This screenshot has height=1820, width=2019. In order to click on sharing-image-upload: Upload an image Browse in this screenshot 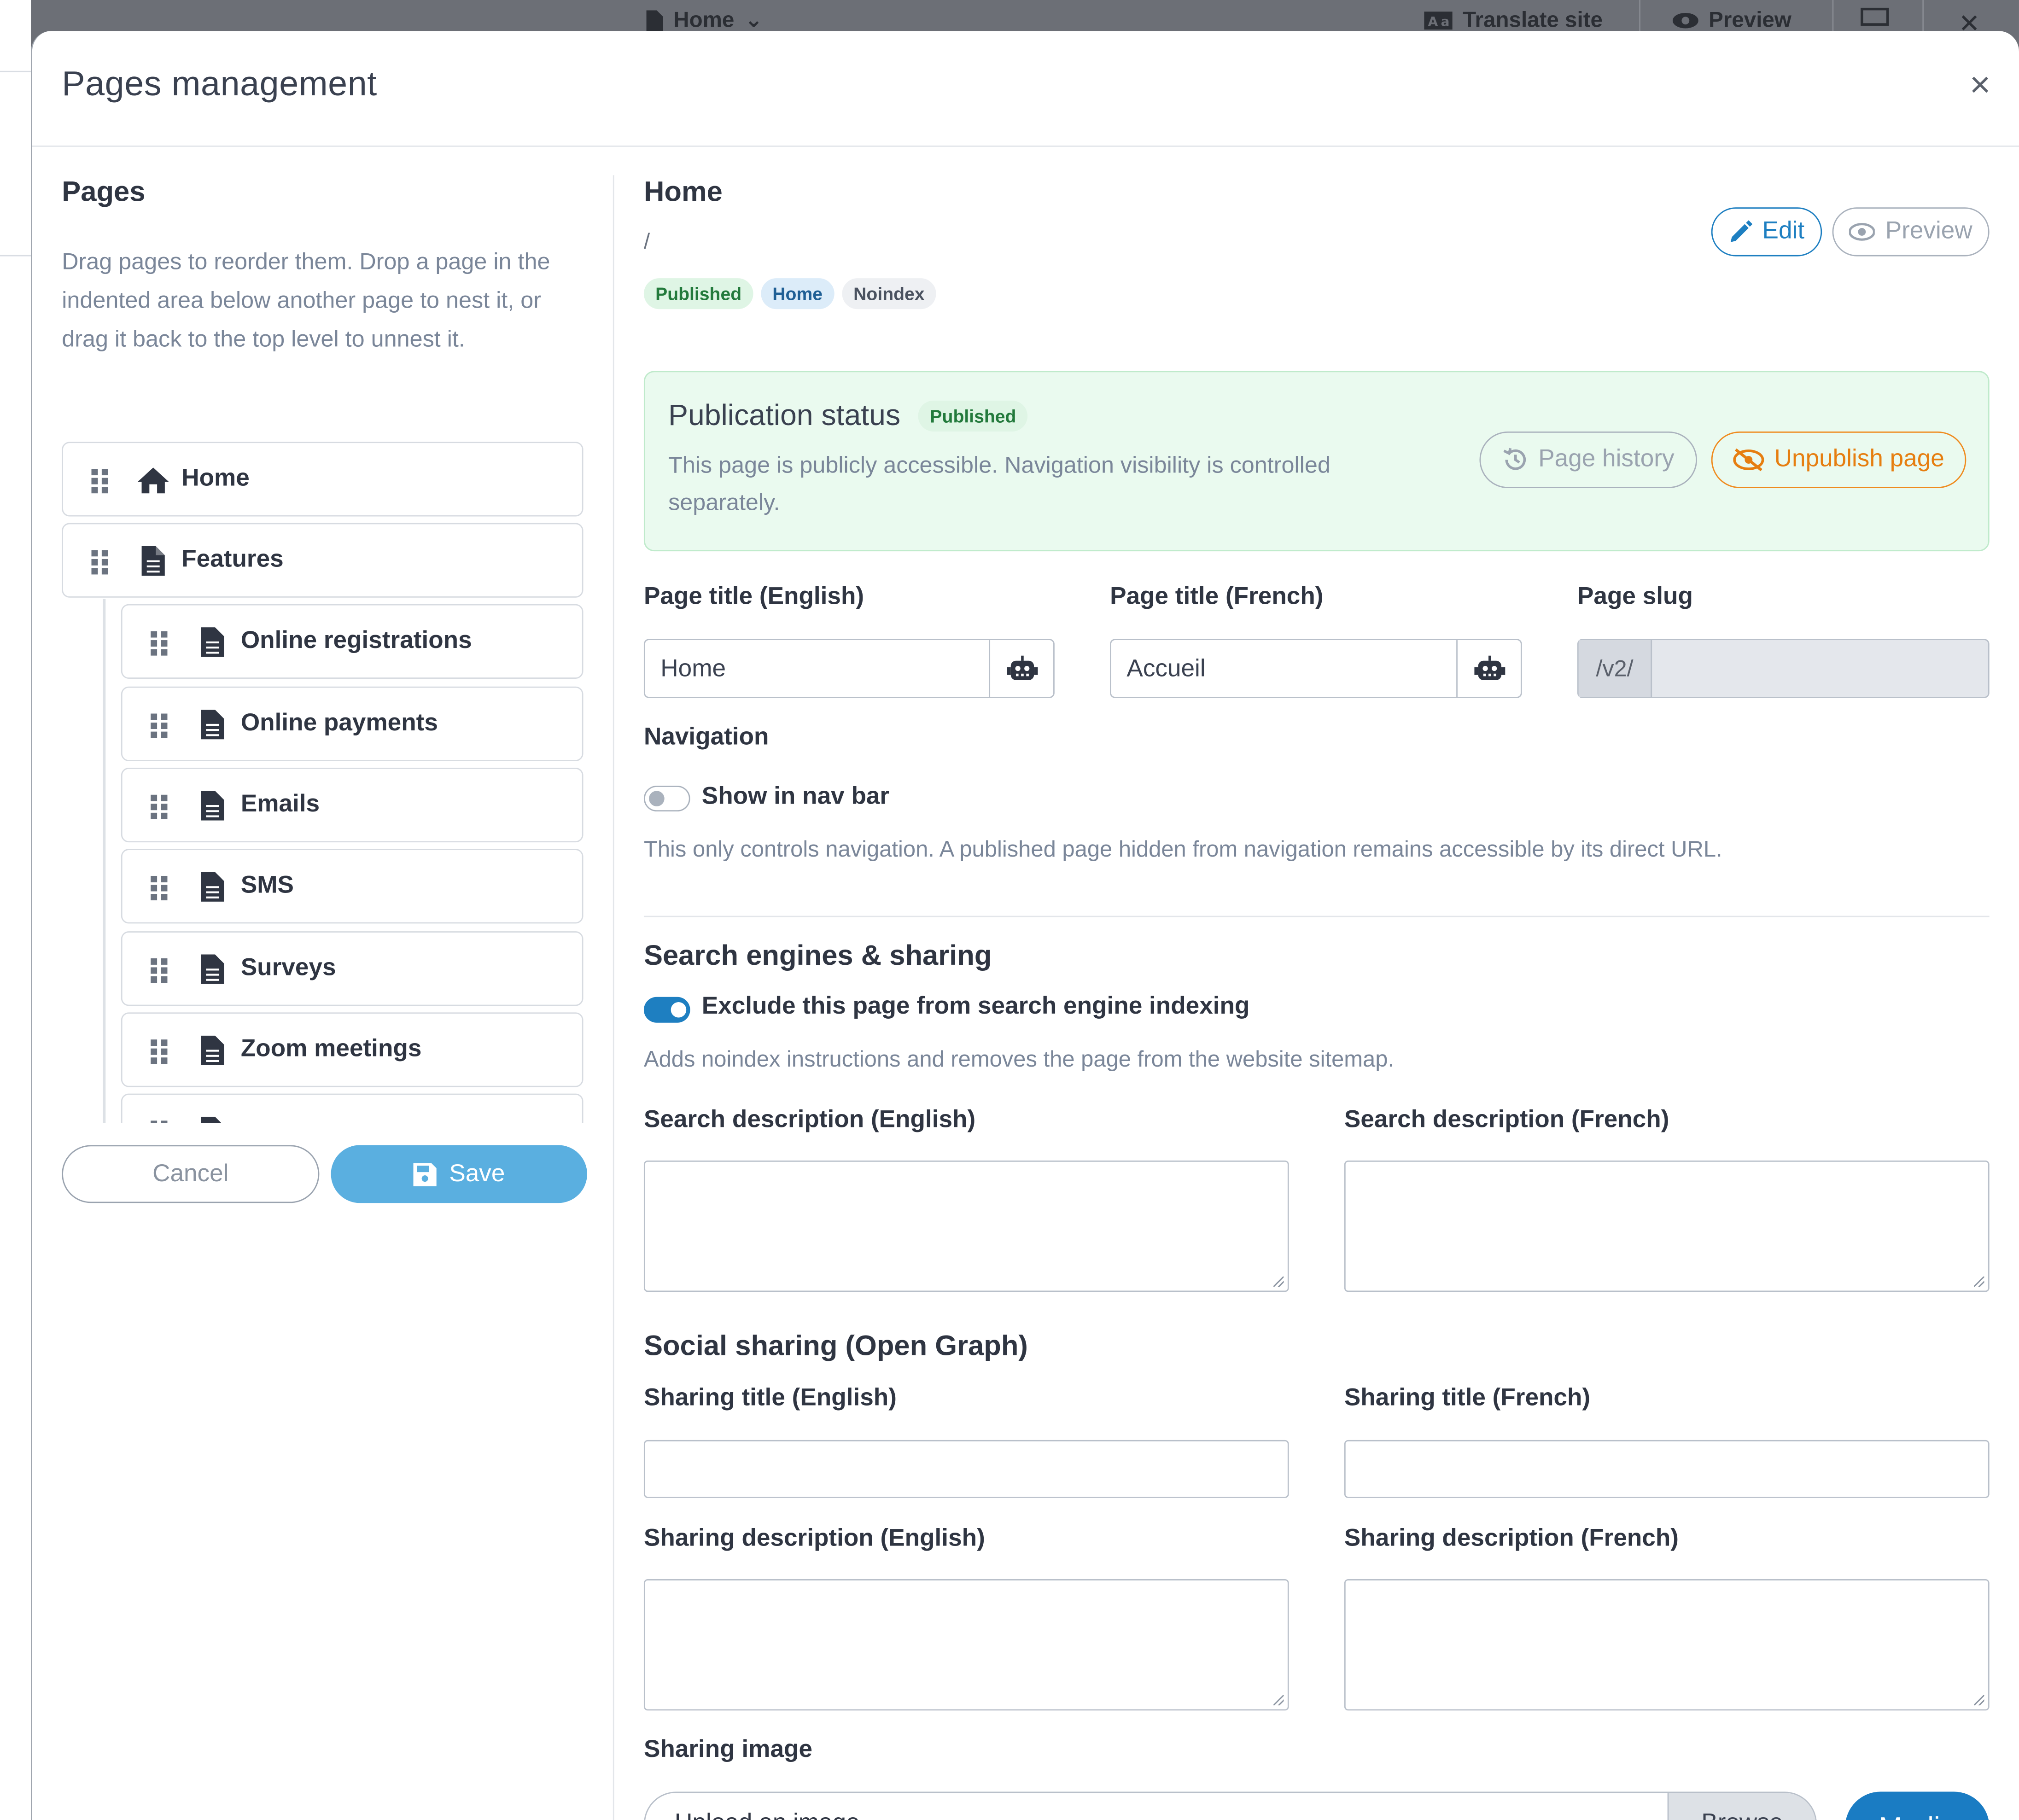, I will do `click(1230, 1805)`.